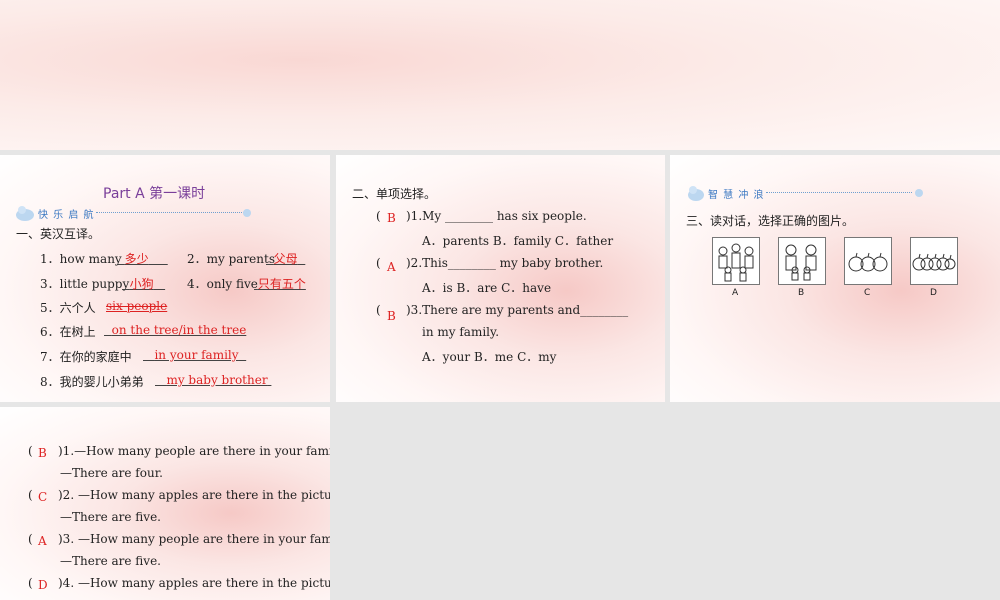 The image size is (1000, 600). What do you see at coordinates (217, 380) in the screenshot?
I see `item-8-answer: my baby brother` at bounding box center [217, 380].